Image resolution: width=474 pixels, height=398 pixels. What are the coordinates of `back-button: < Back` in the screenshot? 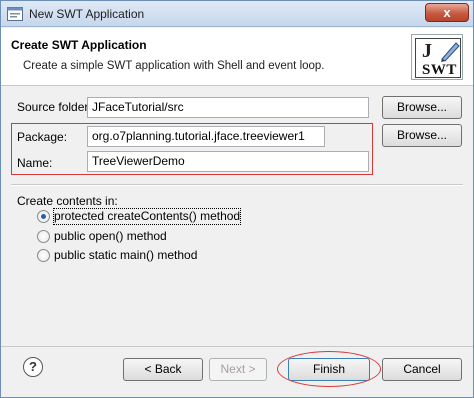 It's located at (163, 369).